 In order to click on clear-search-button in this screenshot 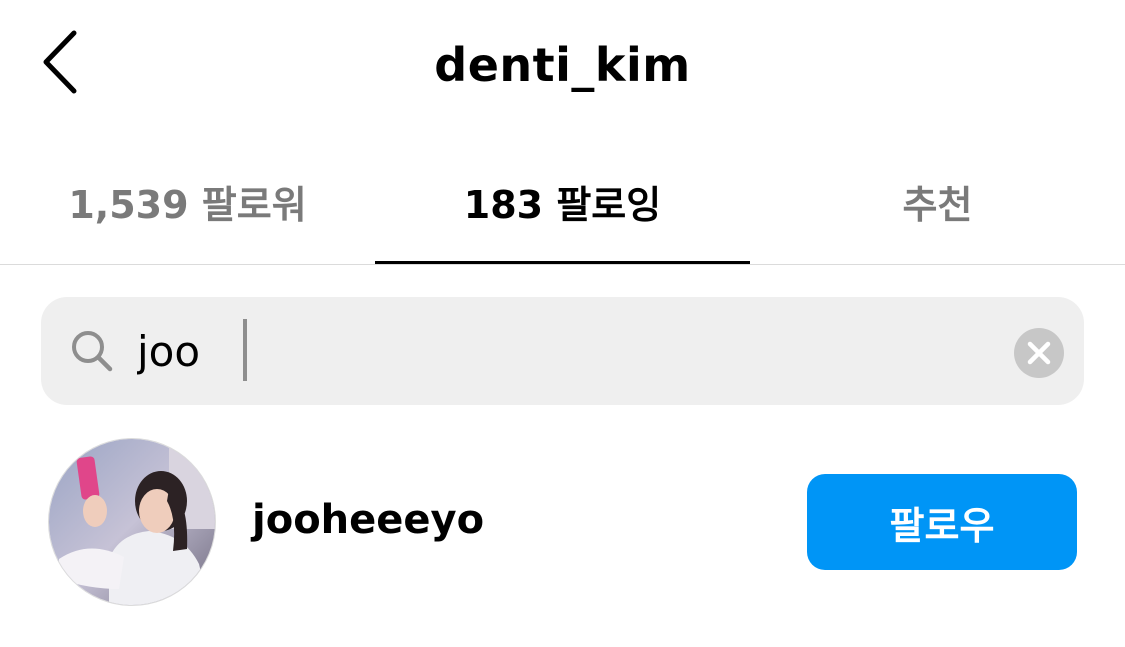, I will do `click(1039, 353)`.